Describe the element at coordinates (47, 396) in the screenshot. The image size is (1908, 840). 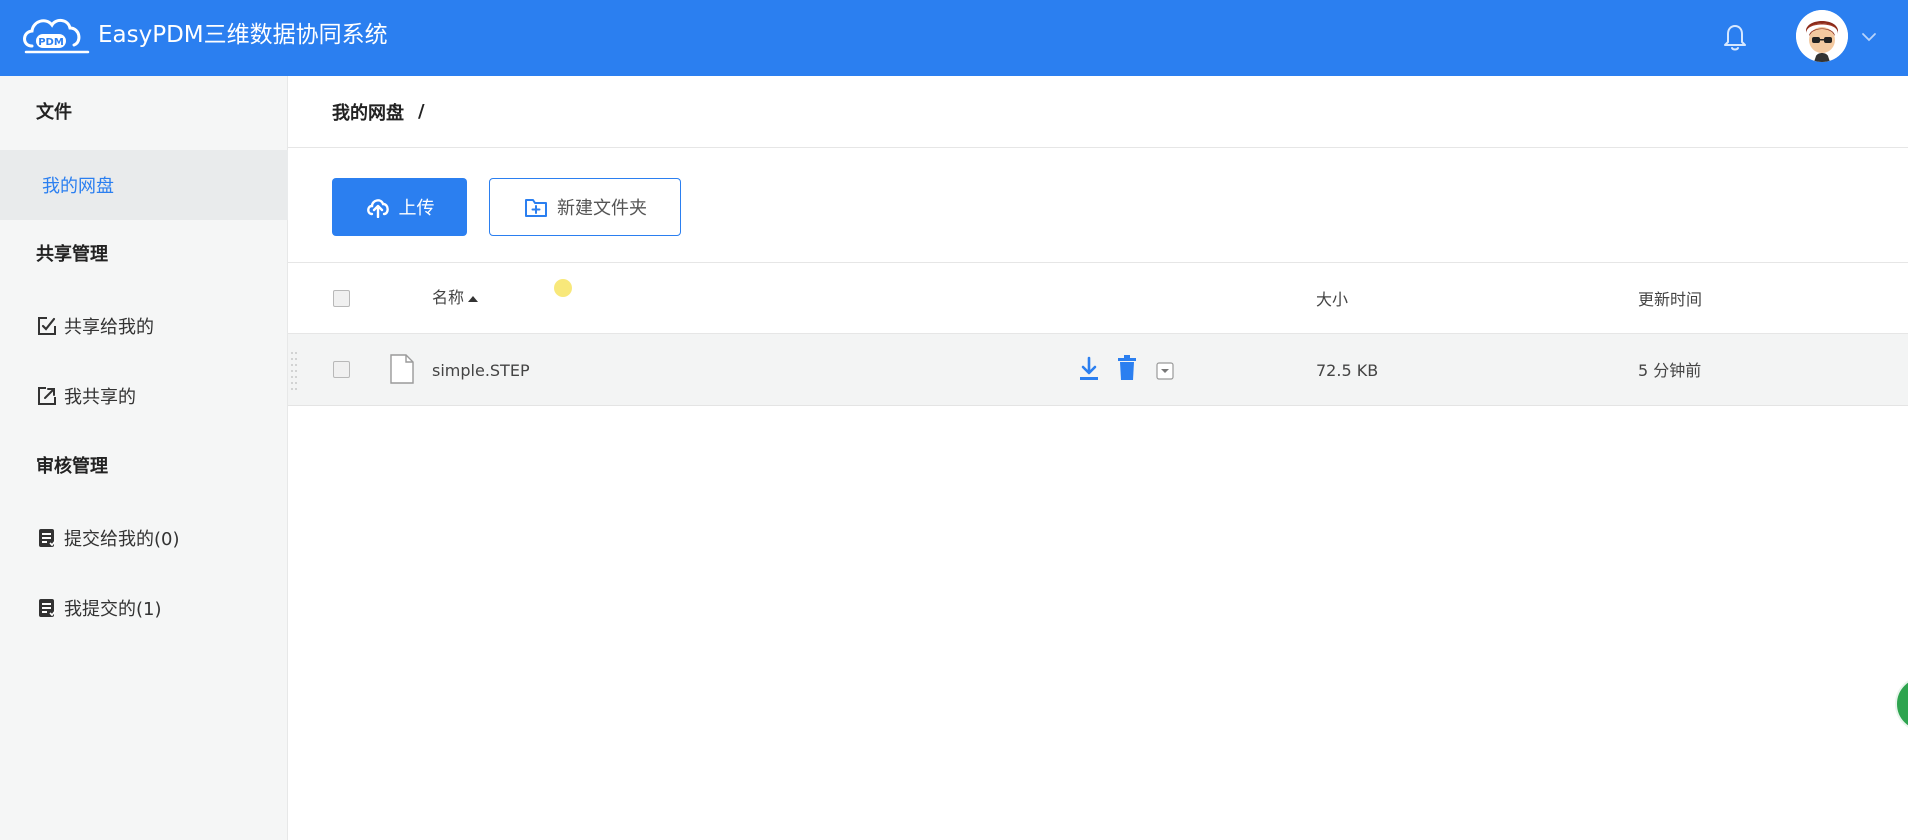
I see `my-shares-icon` at that location.